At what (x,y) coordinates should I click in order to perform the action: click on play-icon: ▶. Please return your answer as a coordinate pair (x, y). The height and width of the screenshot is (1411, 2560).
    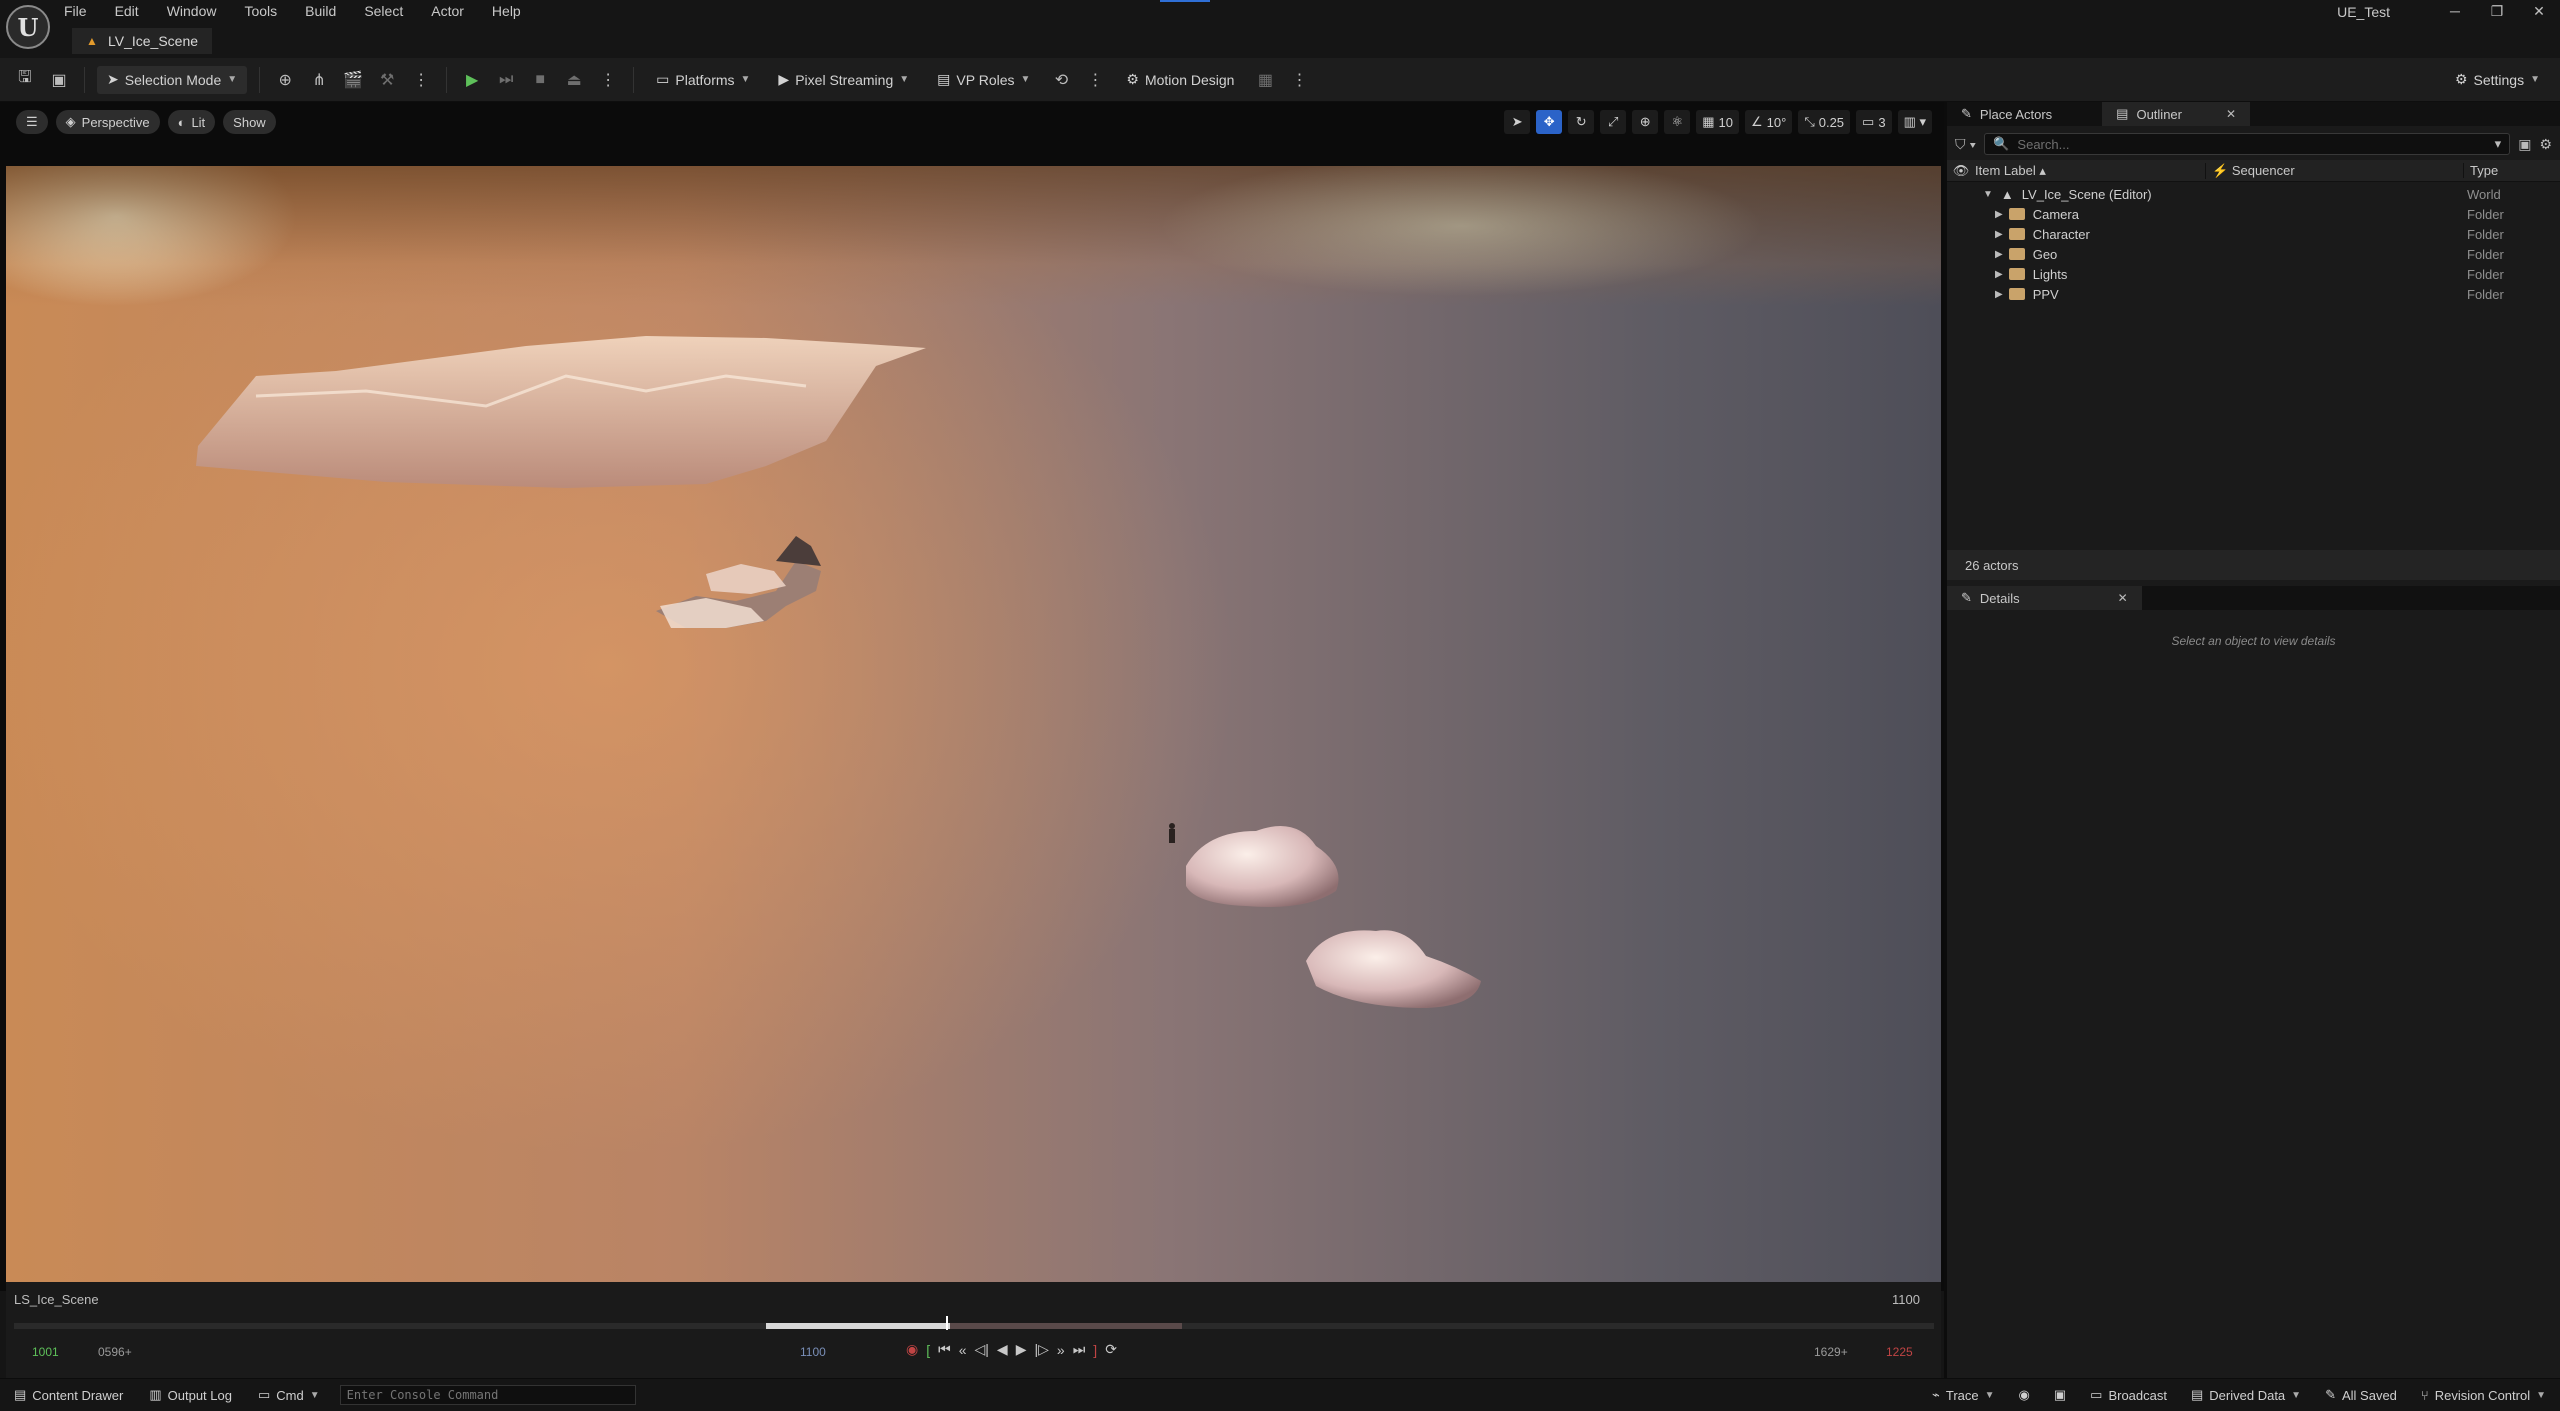
    Looking at the image, I should click on (472, 80).